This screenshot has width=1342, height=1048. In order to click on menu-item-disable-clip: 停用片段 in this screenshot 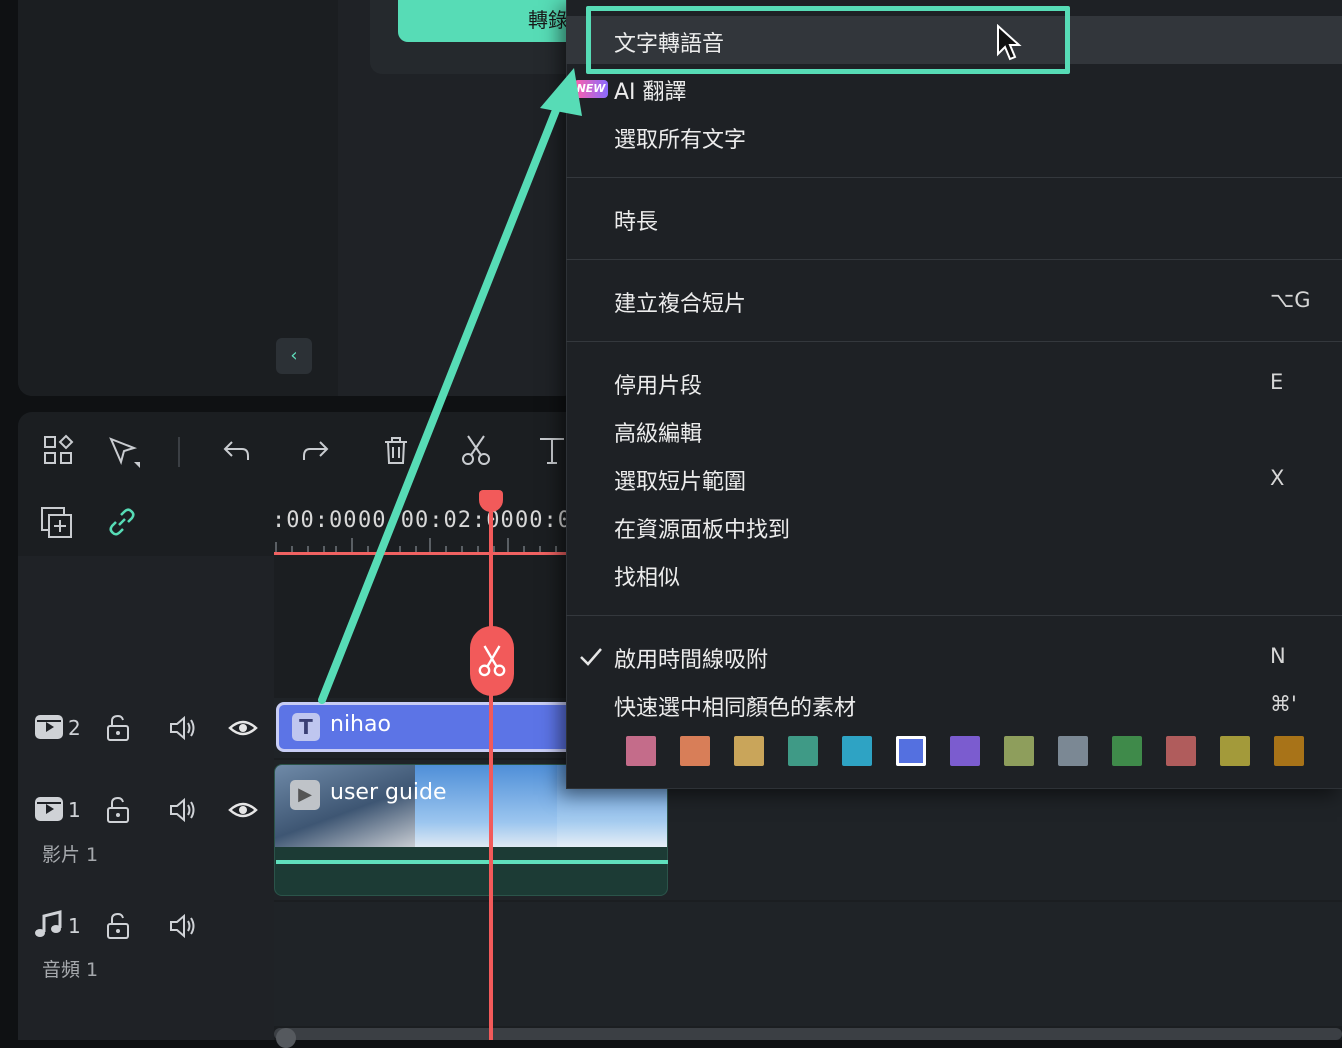, I will do `click(658, 384)`.